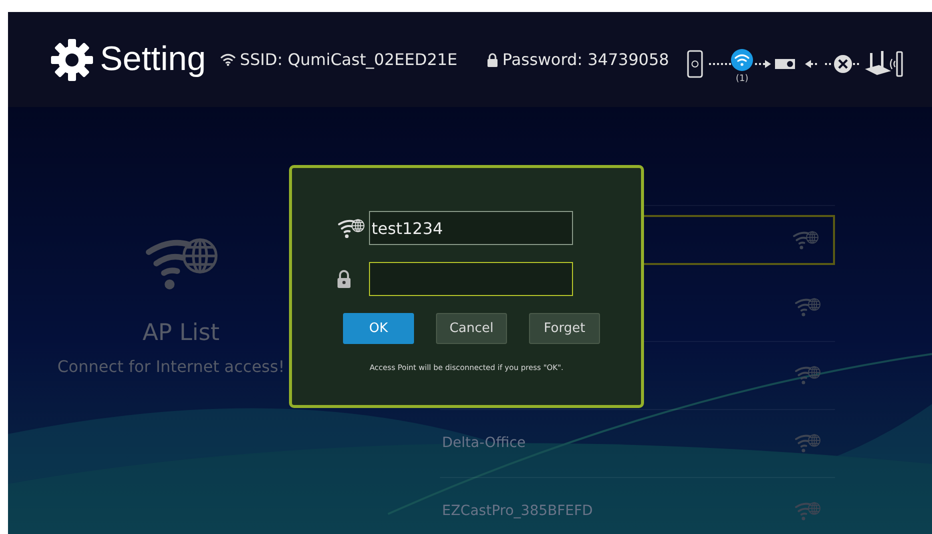 The height and width of the screenshot is (534, 932). What do you see at coordinates (742, 79) in the screenshot?
I see `connection-count: (1)` at bounding box center [742, 79].